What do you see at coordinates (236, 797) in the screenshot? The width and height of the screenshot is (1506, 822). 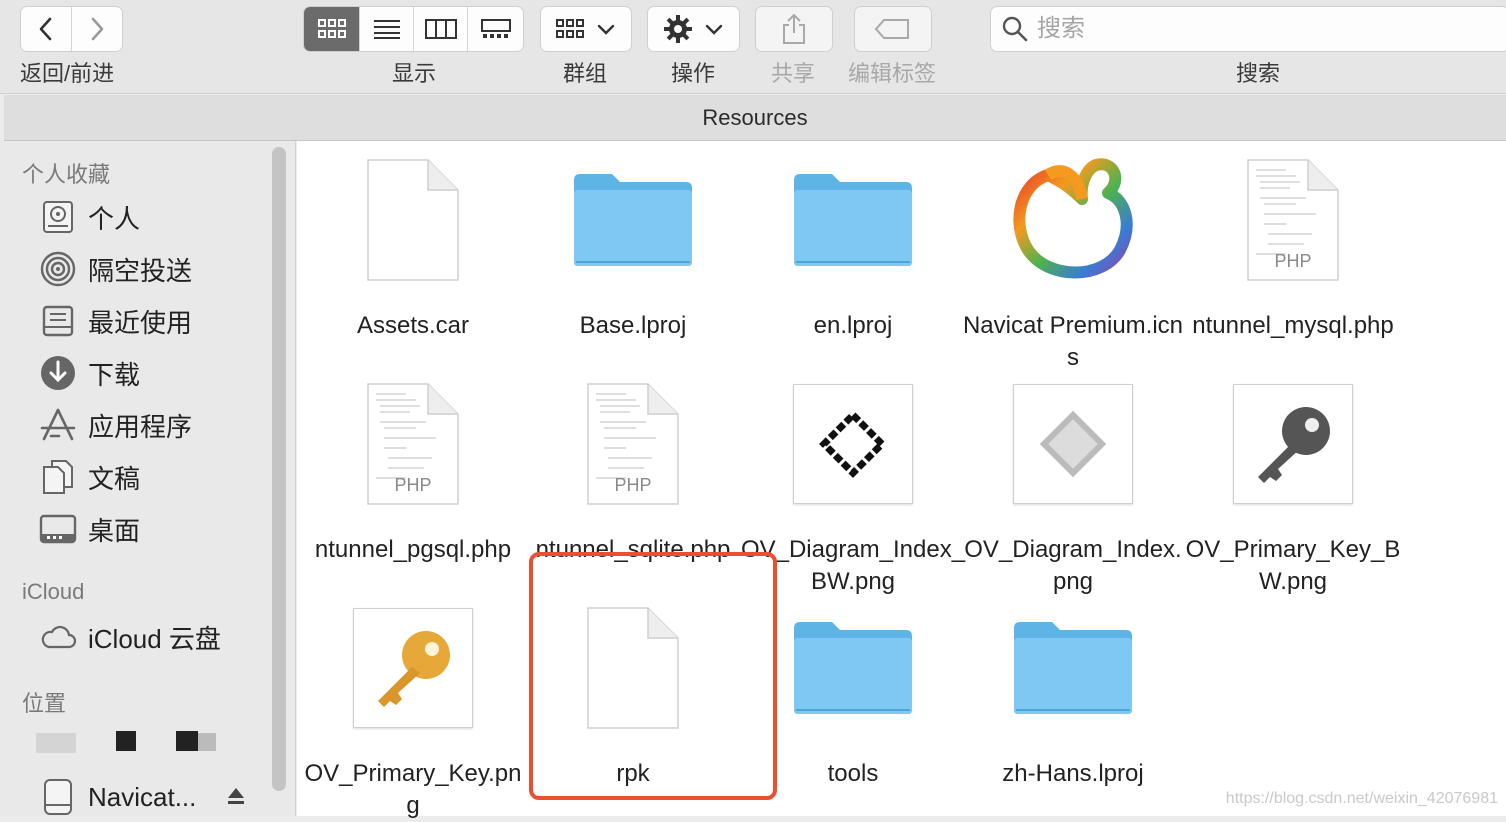 I see `eject-icon` at bounding box center [236, 797].